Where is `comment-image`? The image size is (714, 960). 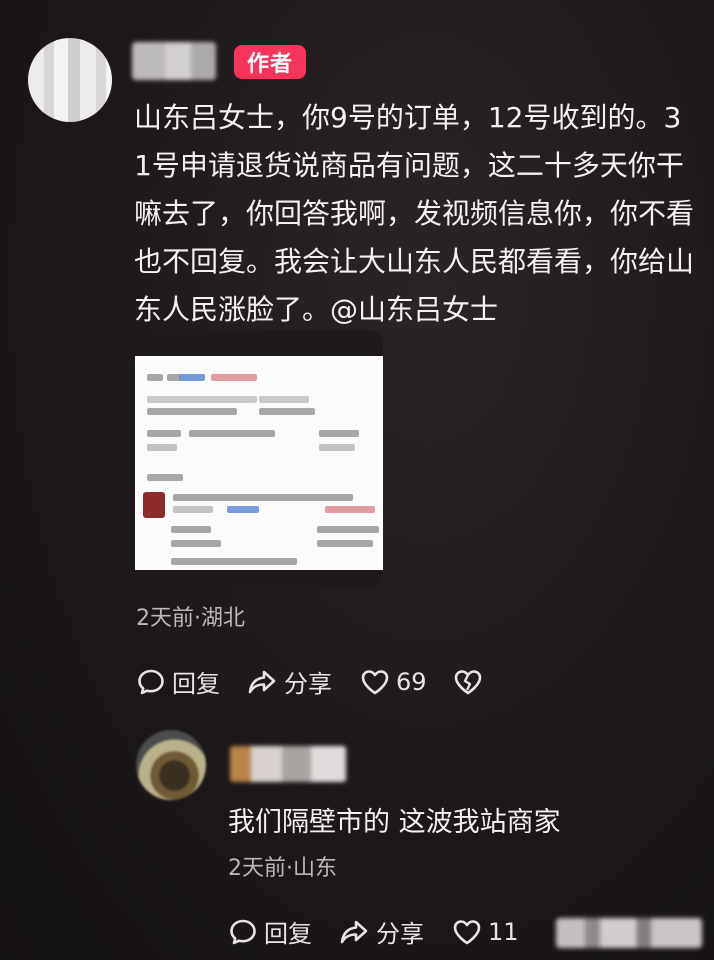
comment-image is located at coordinates (259, 460).